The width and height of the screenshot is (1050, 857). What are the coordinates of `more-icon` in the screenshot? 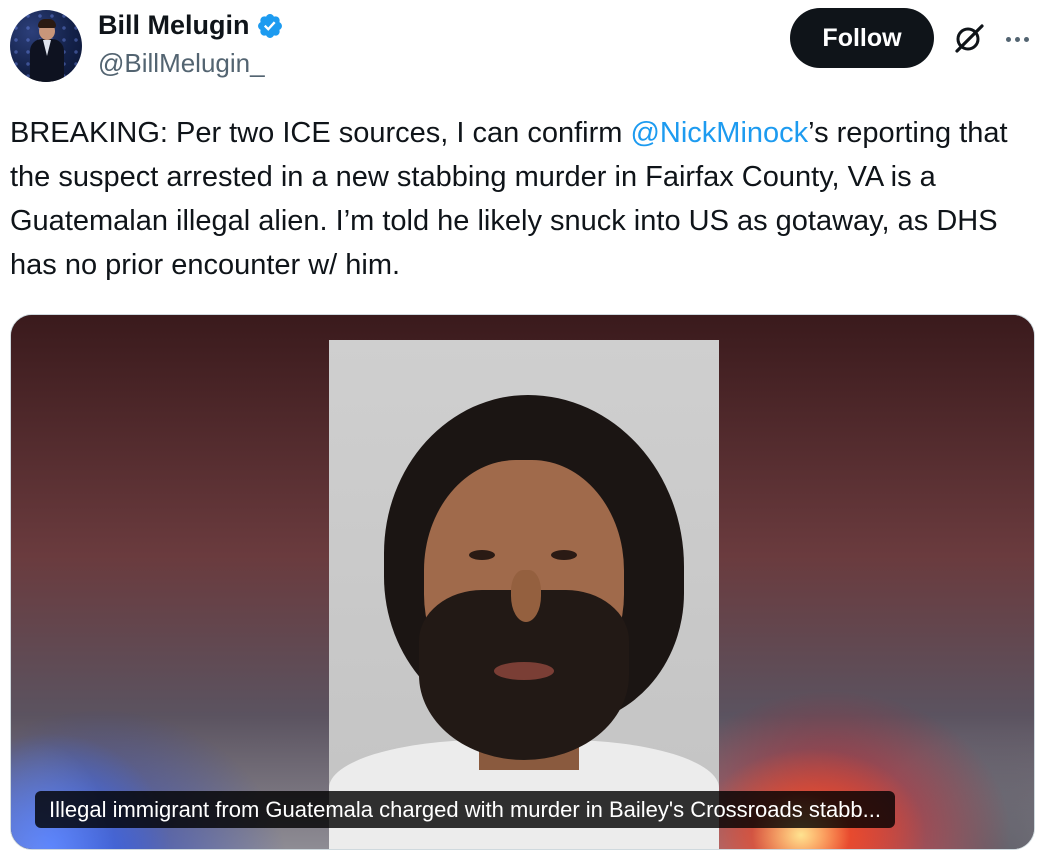 It's located at (1017, 39).